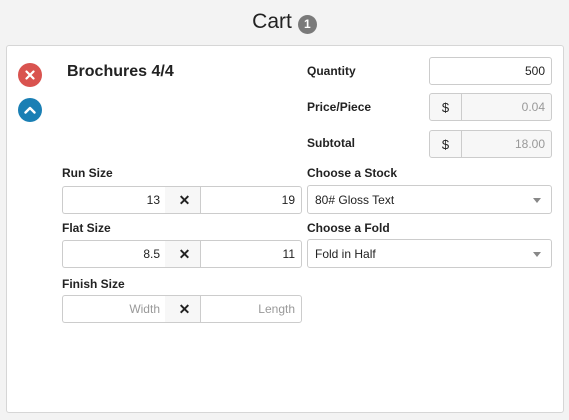  What do you see at coordinates (348, 228) in the screenshot?
I see `fold-label: Choose a Fold` at bounding box center [348, 228].